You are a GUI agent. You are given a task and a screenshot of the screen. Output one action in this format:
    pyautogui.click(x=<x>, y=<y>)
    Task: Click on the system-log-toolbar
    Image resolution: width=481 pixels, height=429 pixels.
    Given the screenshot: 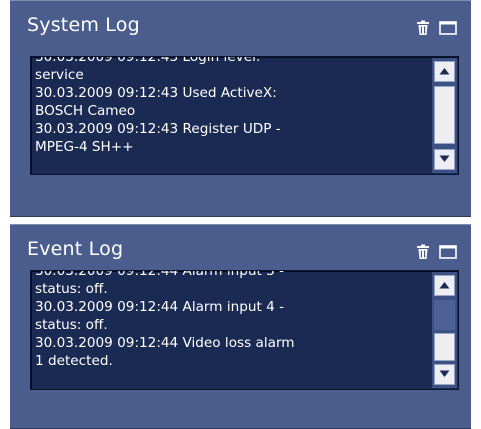 What is the action you would take?
    pyautogui.click(x=436, y=28)
    